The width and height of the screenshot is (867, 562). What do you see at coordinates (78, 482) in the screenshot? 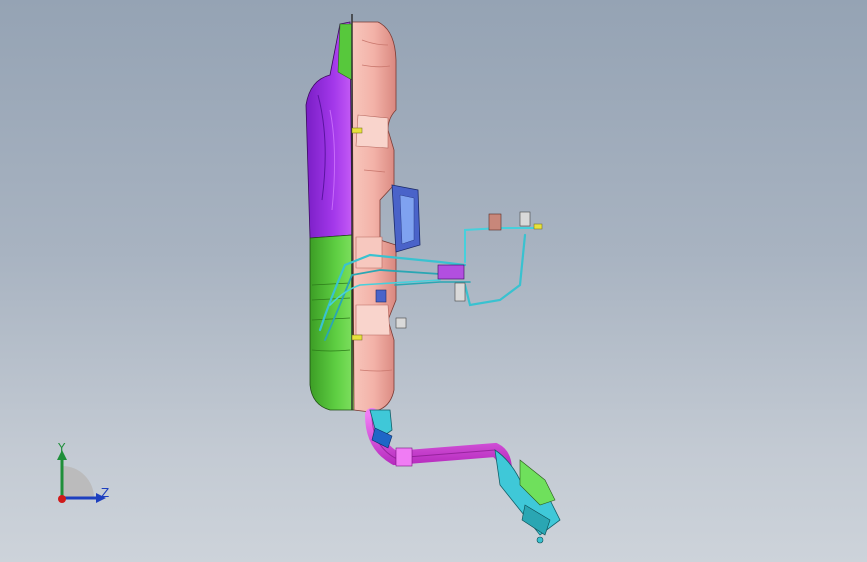
I see `triad-plane-icon` at bounding box center [78, 482].